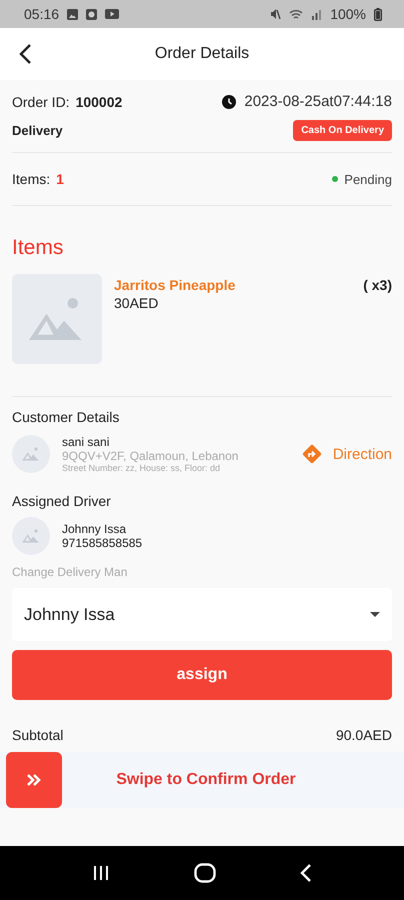 The image size is (404, 900). What do you see at coordinates (202, 675) in the screenshot?
I see `assign-button: assign` at bounding box center [202, 675].